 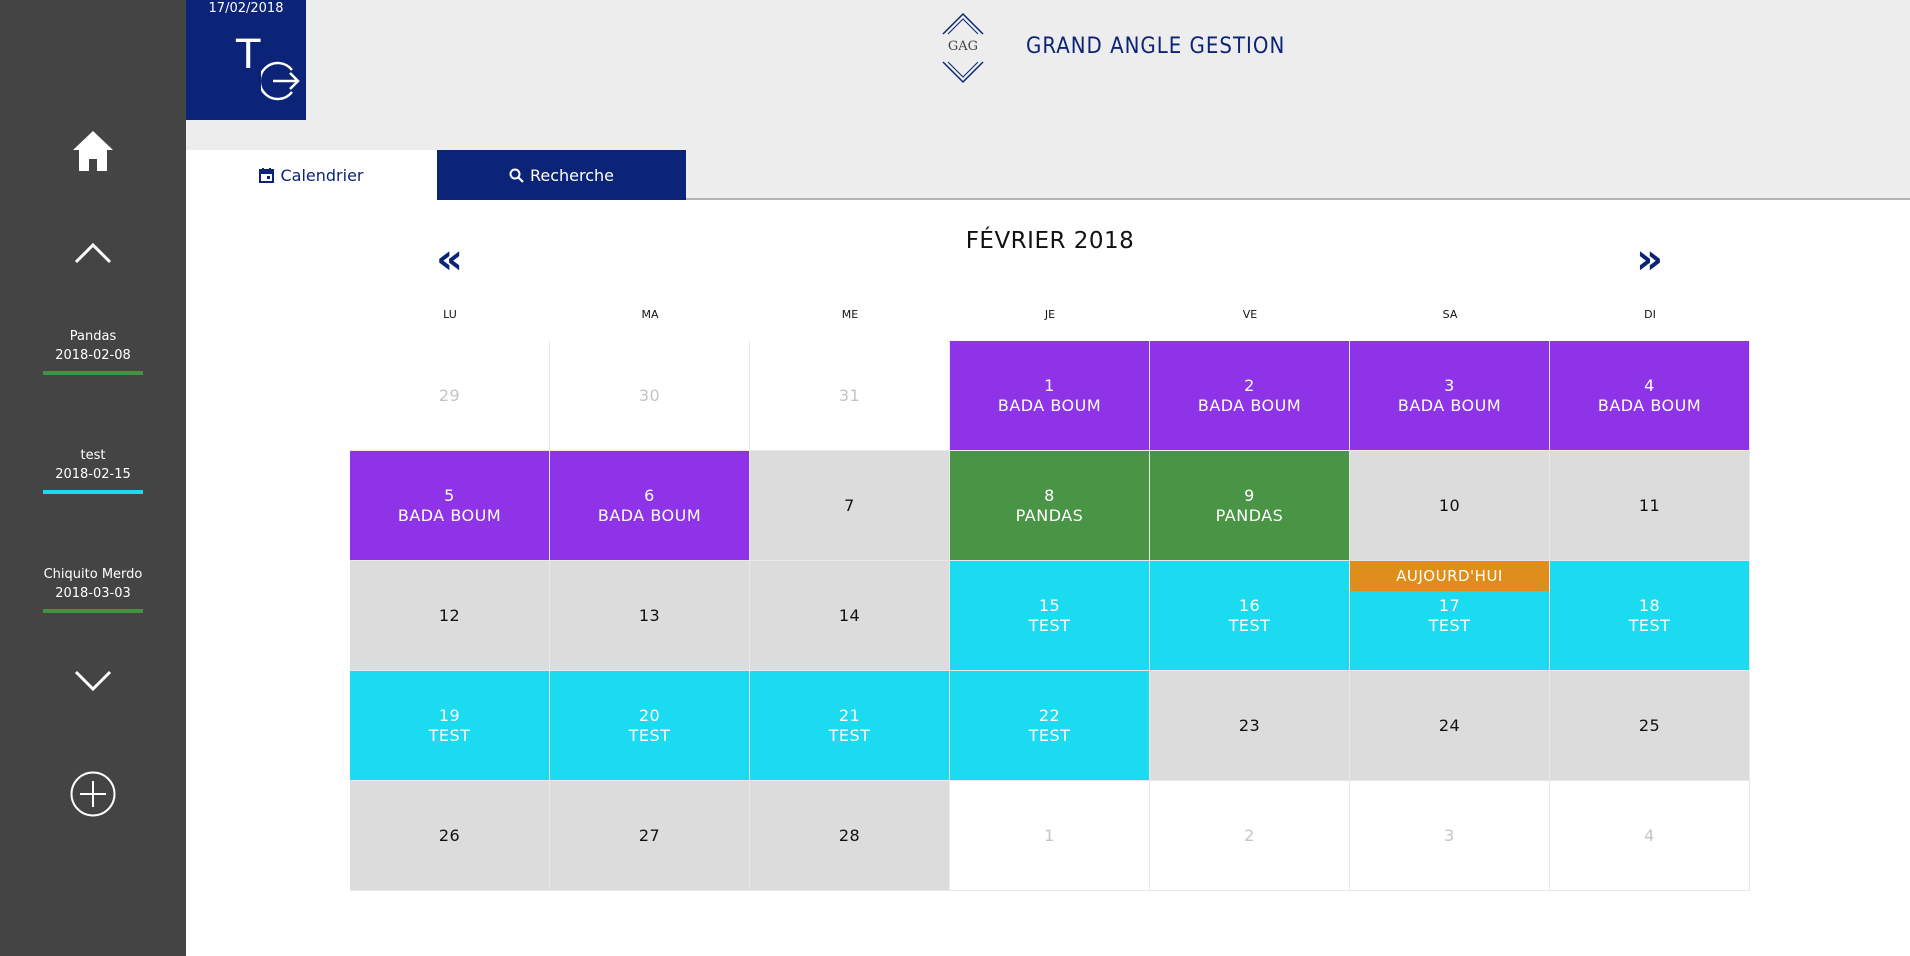 I want to click on calendar-day-cell: 1 BADA BOUM, so click(x=1050, y=396).